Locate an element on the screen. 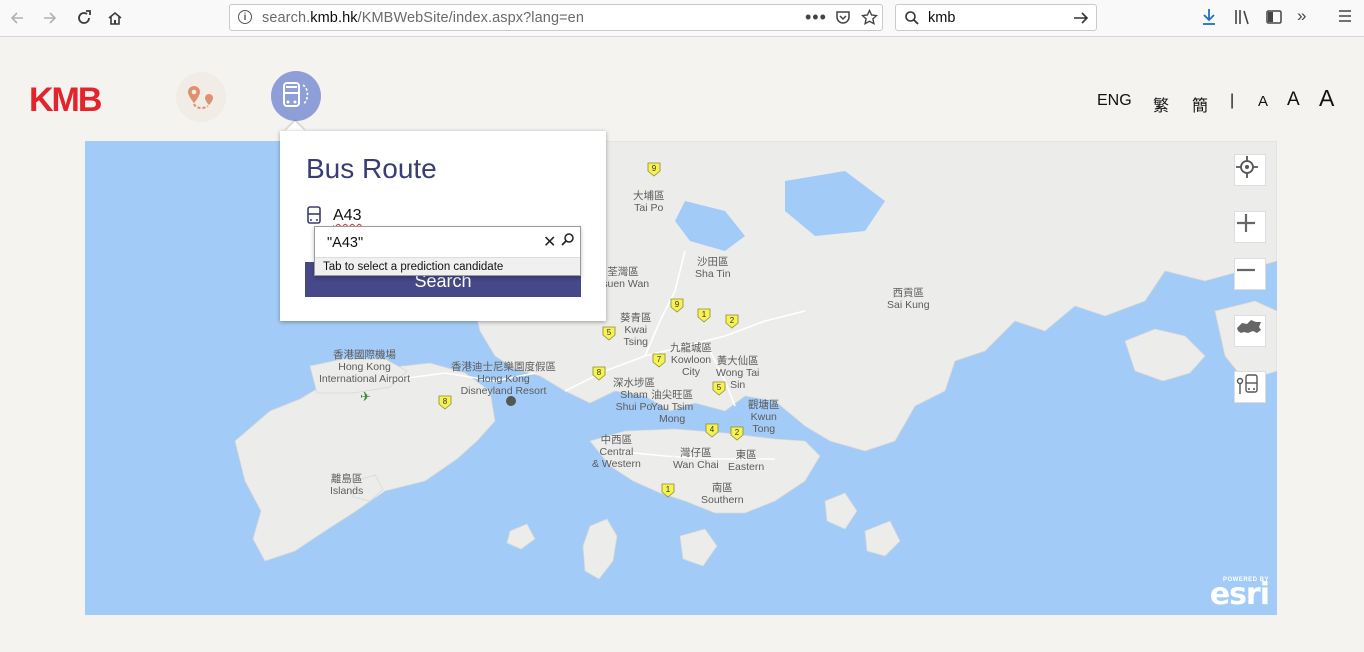 Image resolution: width=1364 pixels, height=652 pixels. map-label-kwun-tong: 觀塘區 Kwun Tong is located at coordinates (764, 417).